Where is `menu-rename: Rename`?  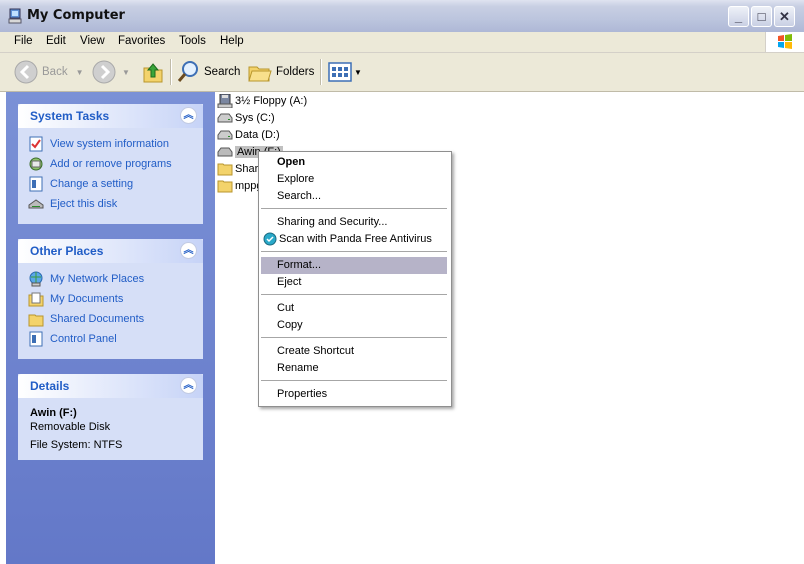 menu-rename: Rename is located at coordinates (354, 368).